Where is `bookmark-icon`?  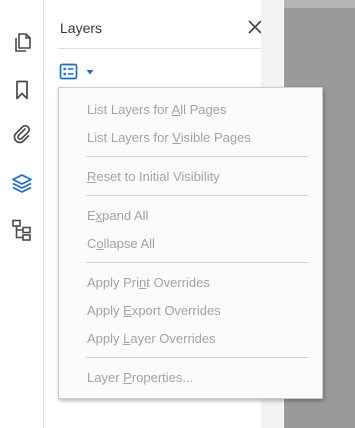
bookmark-icon is located at coordinates (21, 89).